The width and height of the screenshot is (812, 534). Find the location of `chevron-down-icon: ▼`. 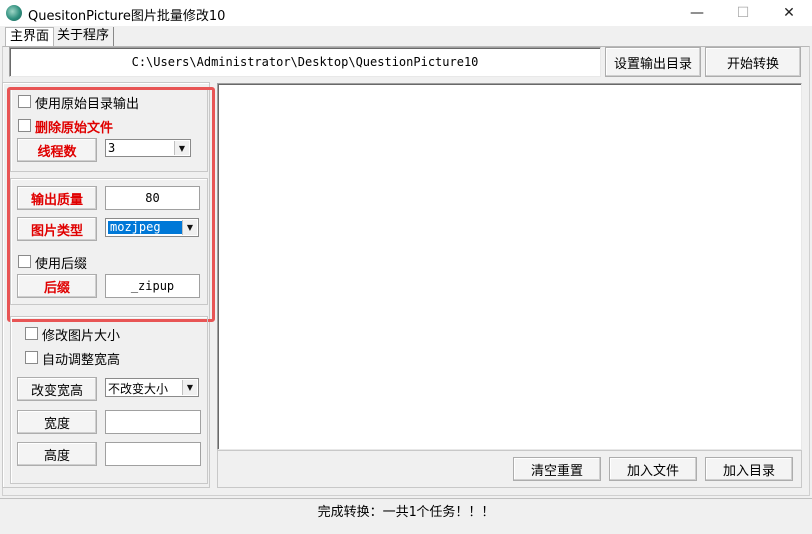

chevron-down-icon: ▼ is located at coordinates (189, 387).